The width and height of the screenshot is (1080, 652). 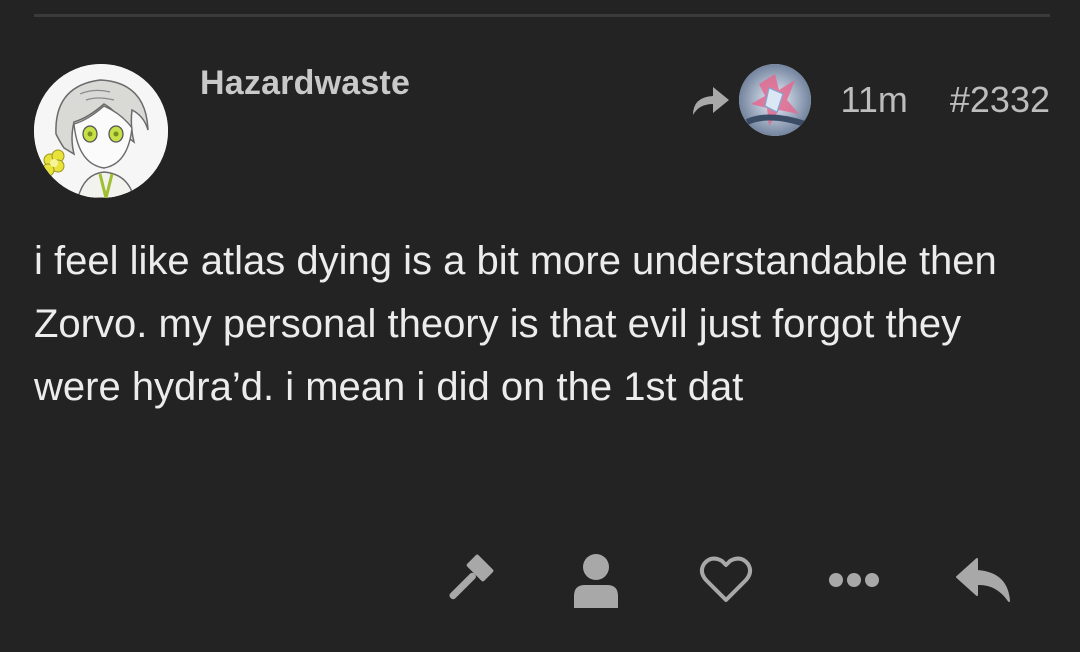 I want to click on post-meta: 11m #2332, so click(x=869, y=100).